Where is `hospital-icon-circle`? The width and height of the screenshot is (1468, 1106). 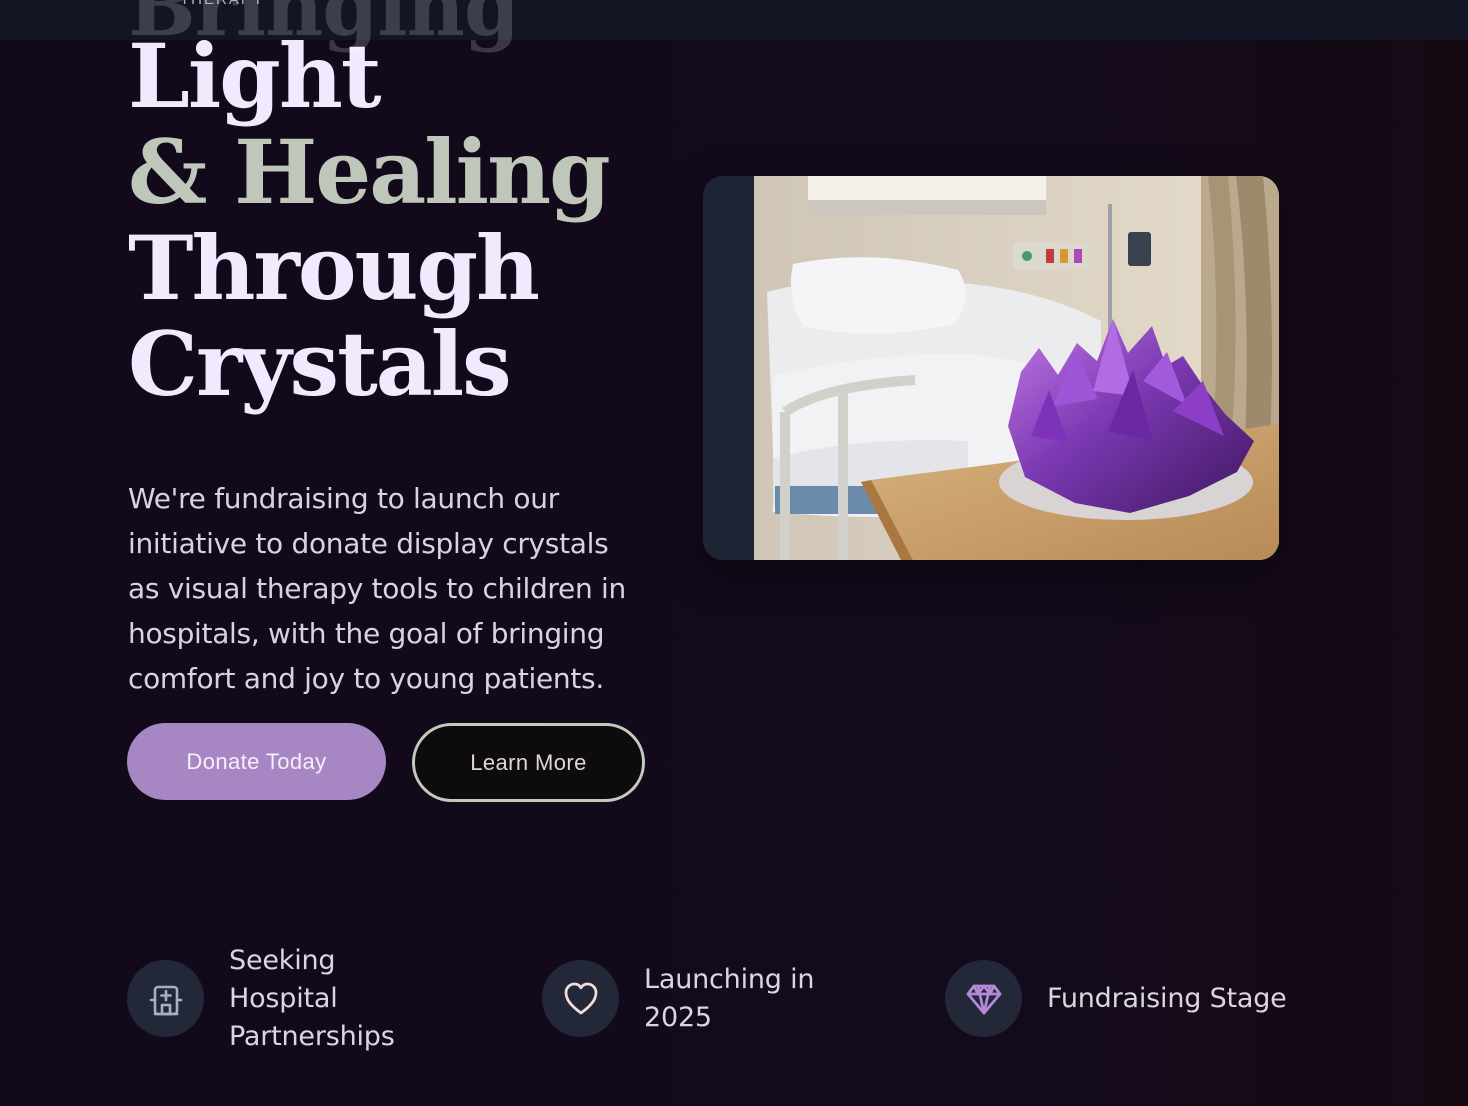
hospital-icon-circle is located at coordinates (165, 998).